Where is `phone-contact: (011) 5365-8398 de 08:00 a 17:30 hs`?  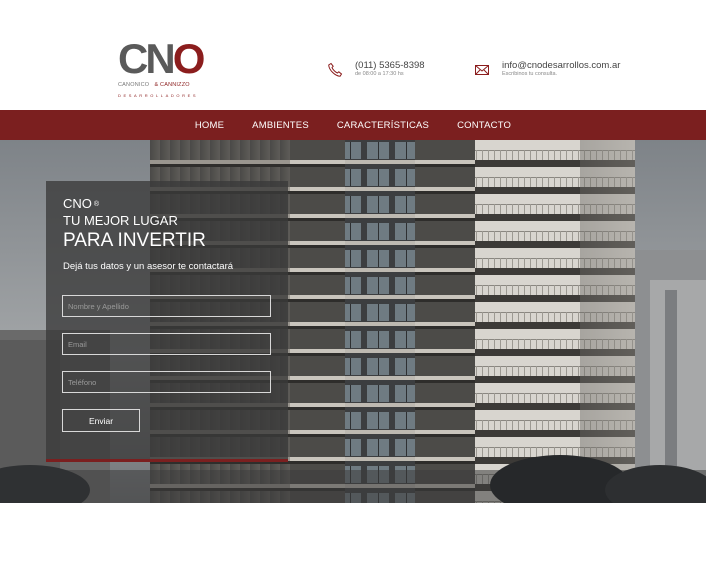 phone-contact: (011) 5365-8398 de 08:00 a 17:30 hs is located at coordinates (376, 69).